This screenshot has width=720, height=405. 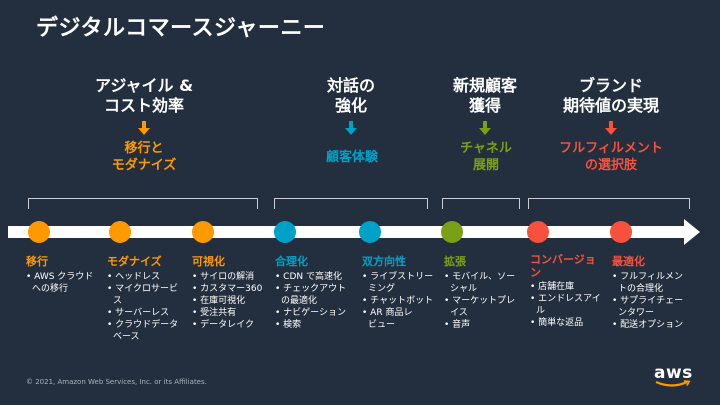 I want to click on list-item: AWS クラウド への移行, so click(x=66, y=283).